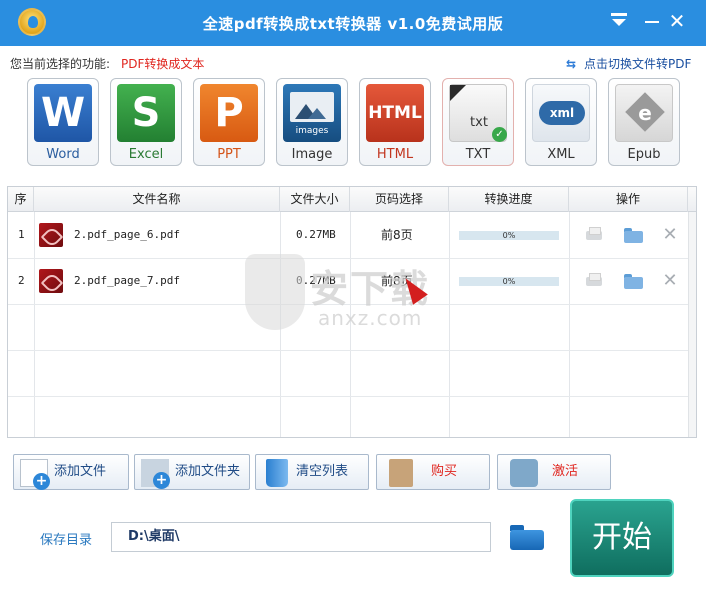 The image size is (706, 590). Describe the element at coordinates (397, 235) in the screenshot. I see `row-page-select: 前8页` at that location.